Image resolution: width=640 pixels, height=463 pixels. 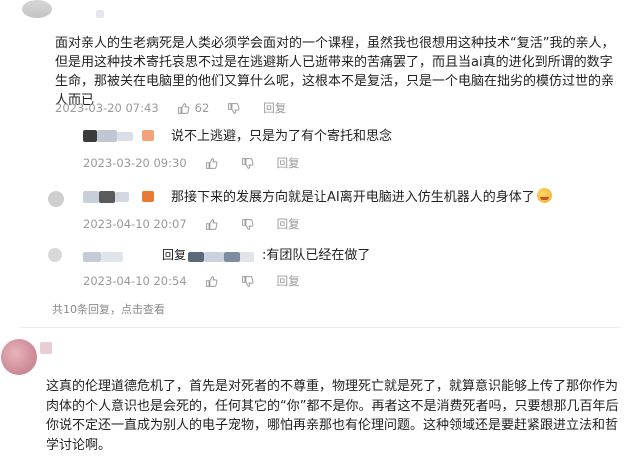 What do you see at coordinates (107, 108) in the screenshot?
I see `comment-date: 2023-03-20 07:43` at bounding box center [107, 108].